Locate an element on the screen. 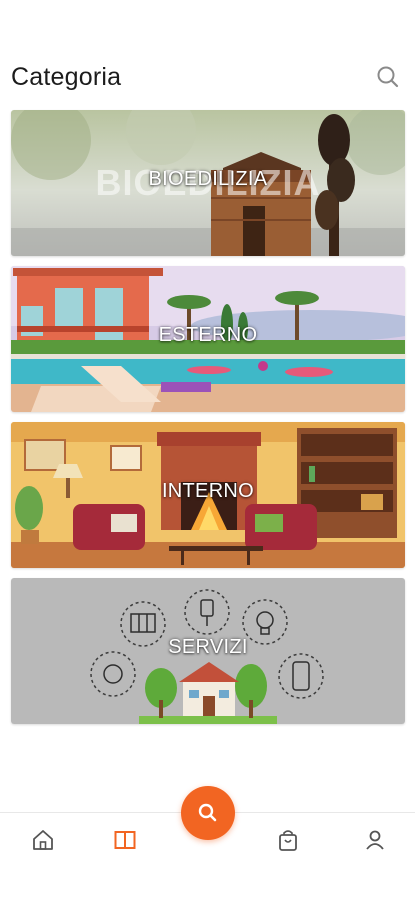 This screenshot has width=415, height=900. user-icon is located at coordinates (375, 840).